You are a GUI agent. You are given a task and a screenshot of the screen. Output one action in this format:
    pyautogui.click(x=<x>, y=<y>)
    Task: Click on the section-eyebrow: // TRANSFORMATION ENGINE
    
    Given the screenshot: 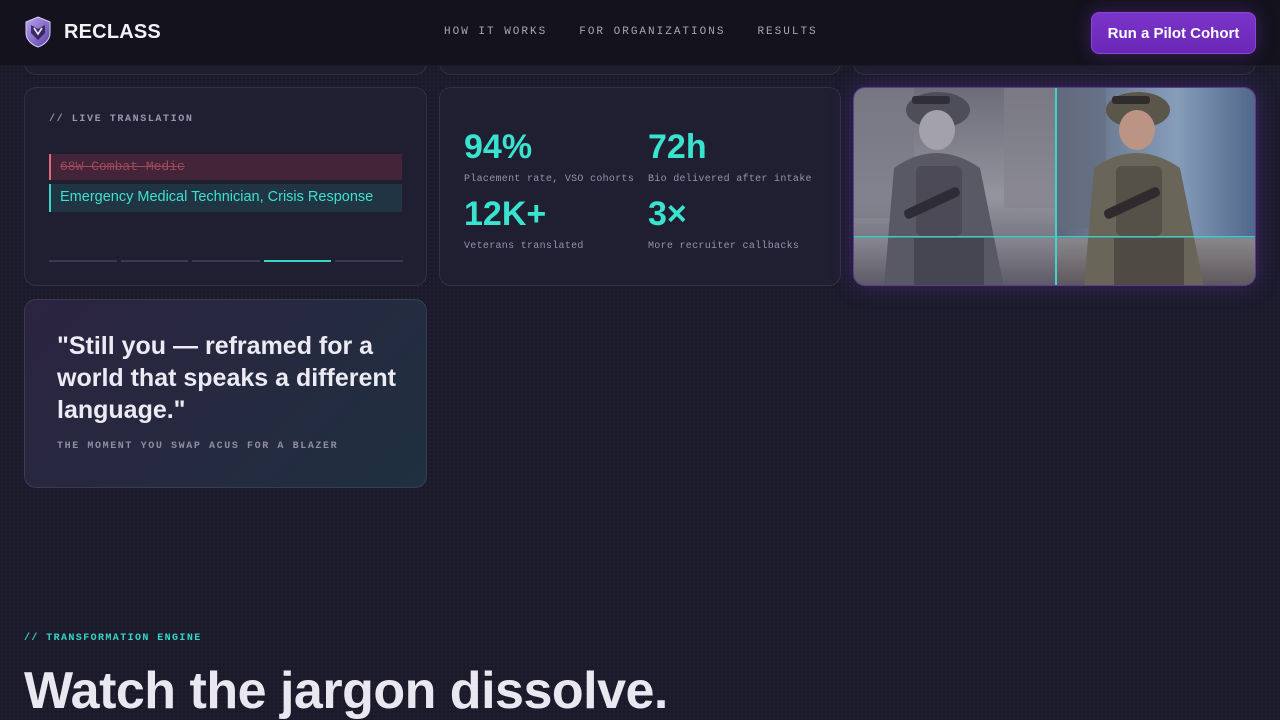 What is the action you would take?
    pyautogui.click(x=113, y=638)
    